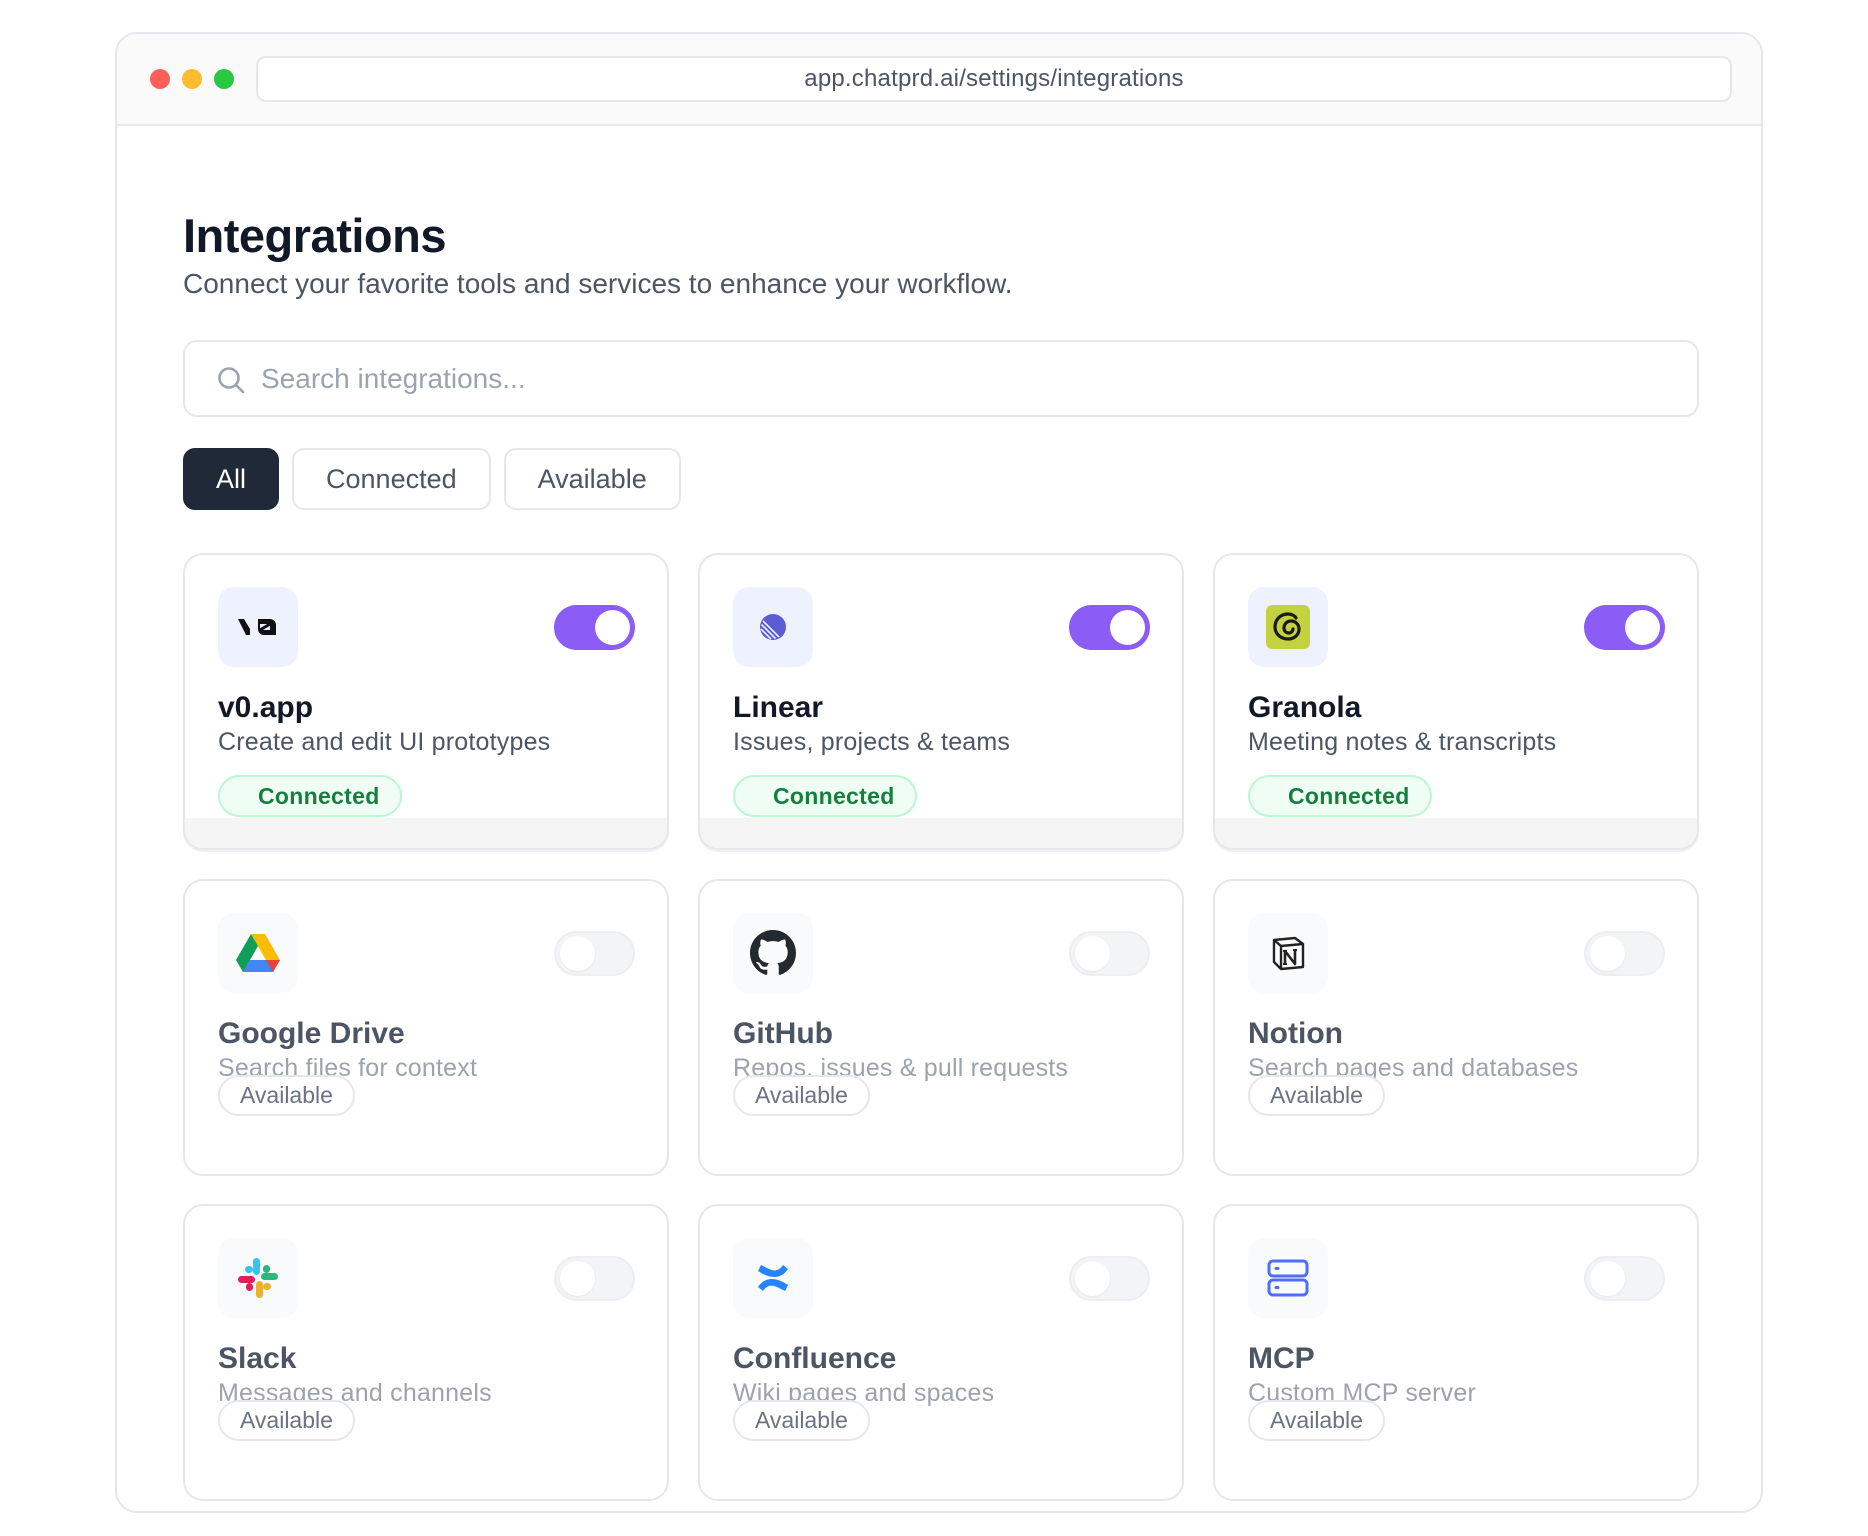 The width and height of the screenshot is (1868, 1536). I want to click on browser-titlebar: app.chatprd.ai/settings/integrations, so click(939, 80).